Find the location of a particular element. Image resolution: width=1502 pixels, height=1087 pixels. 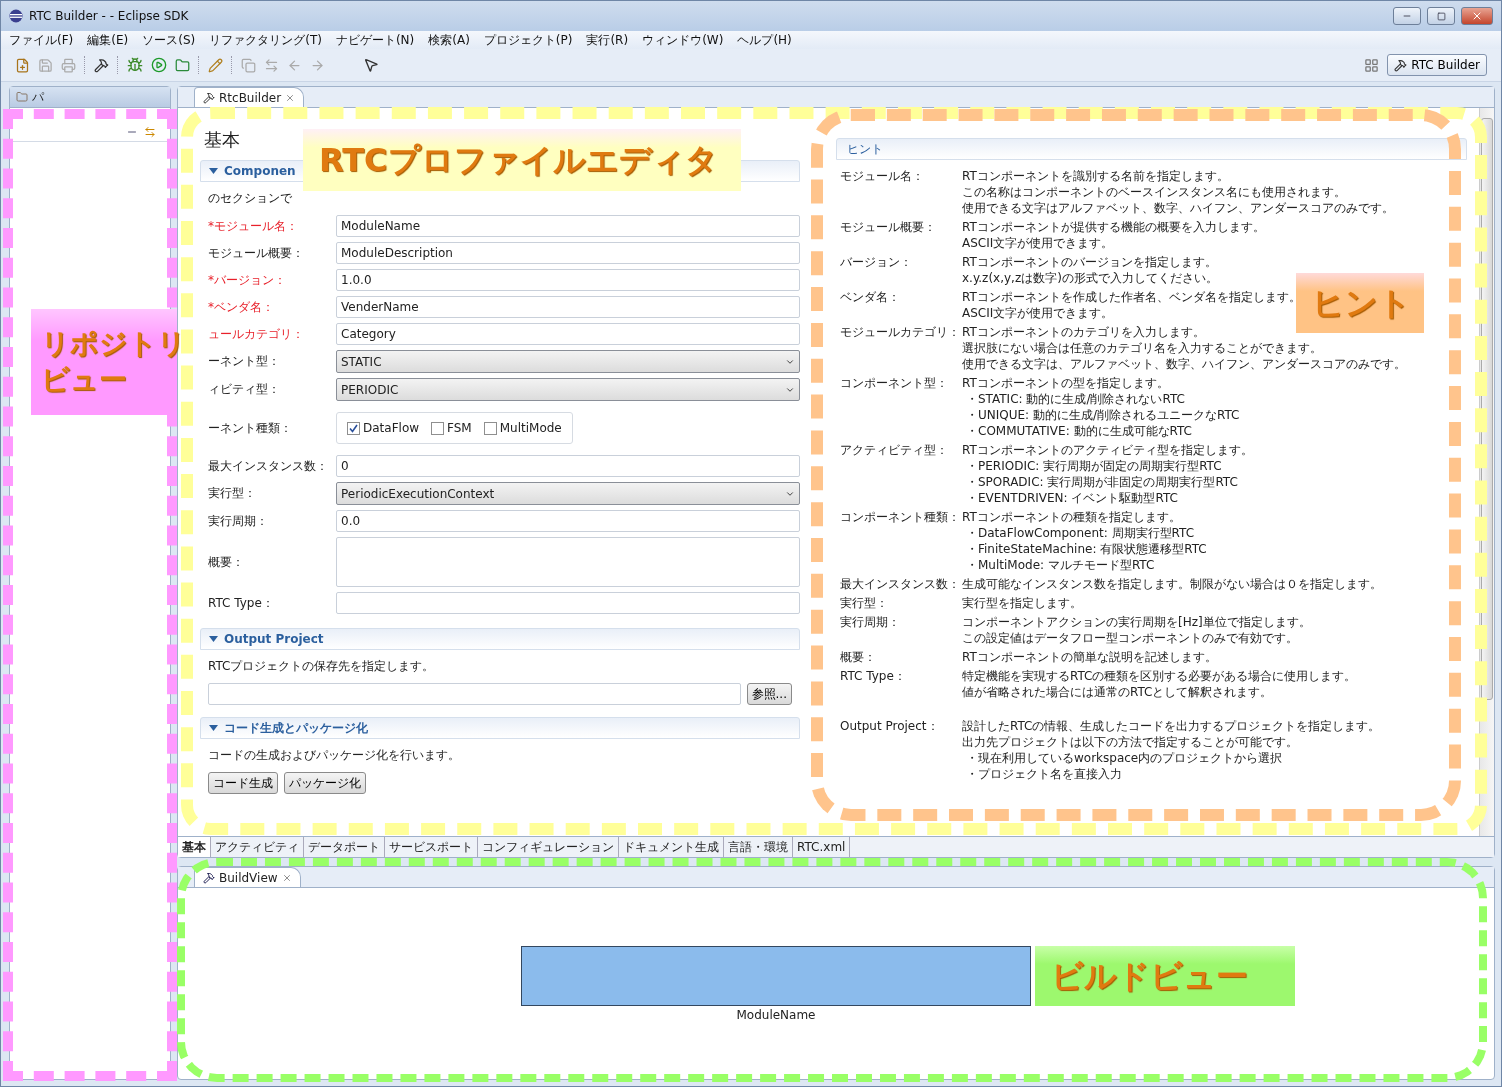

maximize-button is located at coordinates (1441, 16).